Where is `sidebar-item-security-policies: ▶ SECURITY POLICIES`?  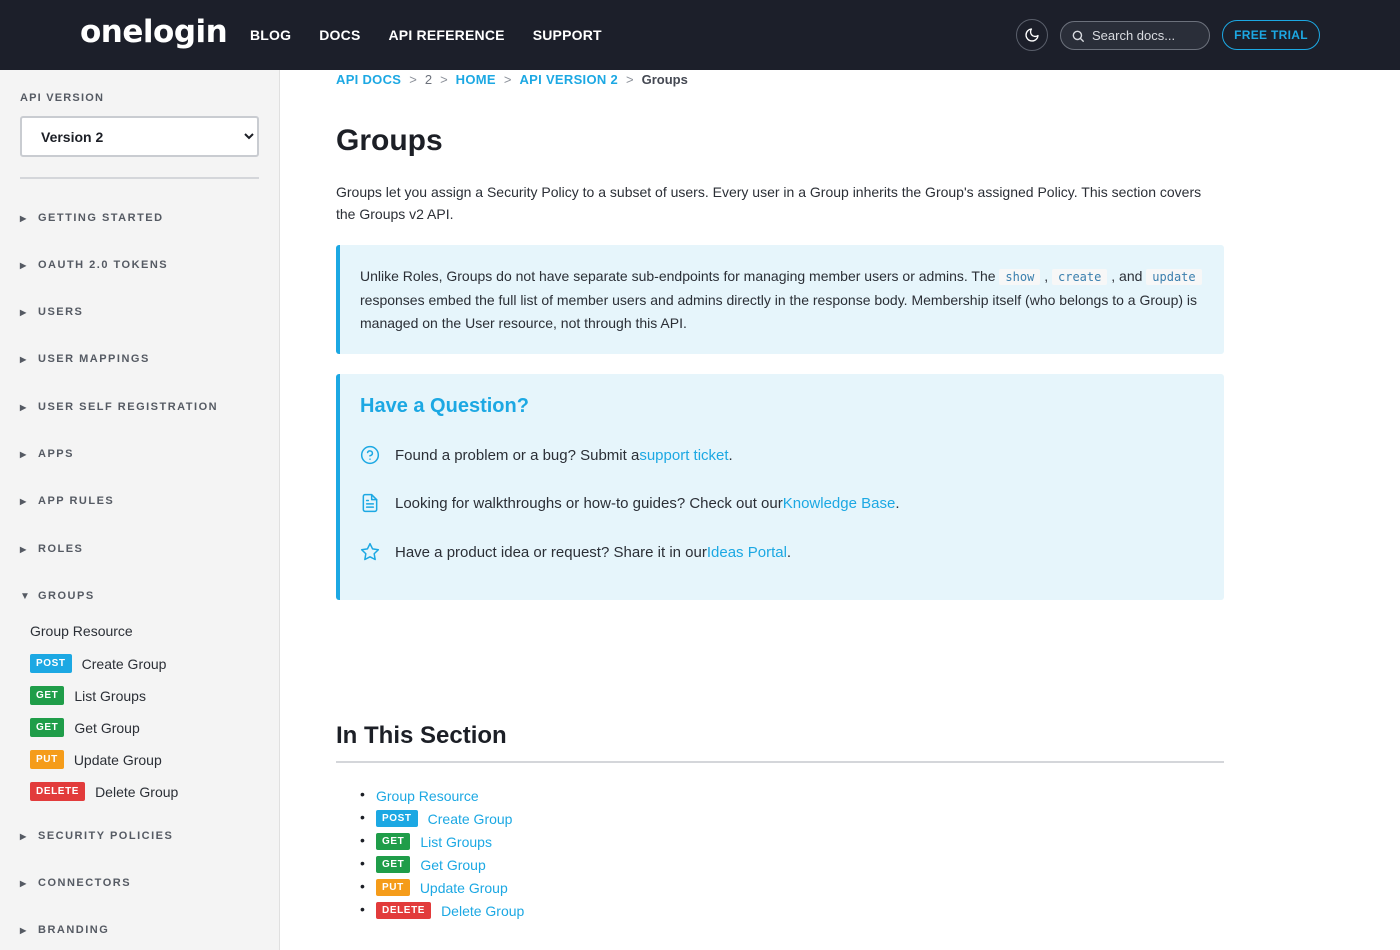 sidebar-item-security-policies: ▶ SECURITY POLICIES is located at coordinates (96, 836).